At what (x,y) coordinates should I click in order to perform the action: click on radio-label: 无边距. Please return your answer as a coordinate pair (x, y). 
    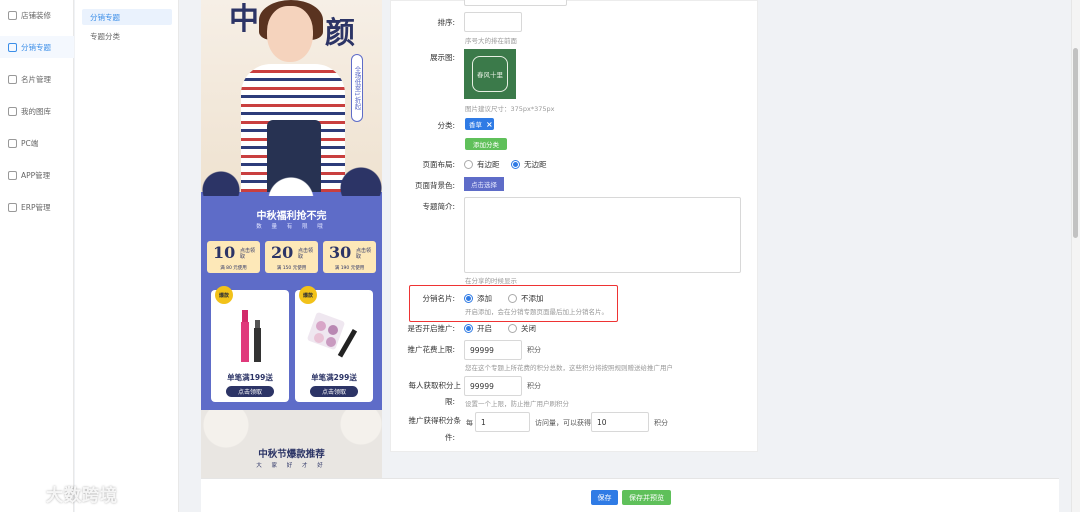
    Looking at the image, I should click on (535, 164).